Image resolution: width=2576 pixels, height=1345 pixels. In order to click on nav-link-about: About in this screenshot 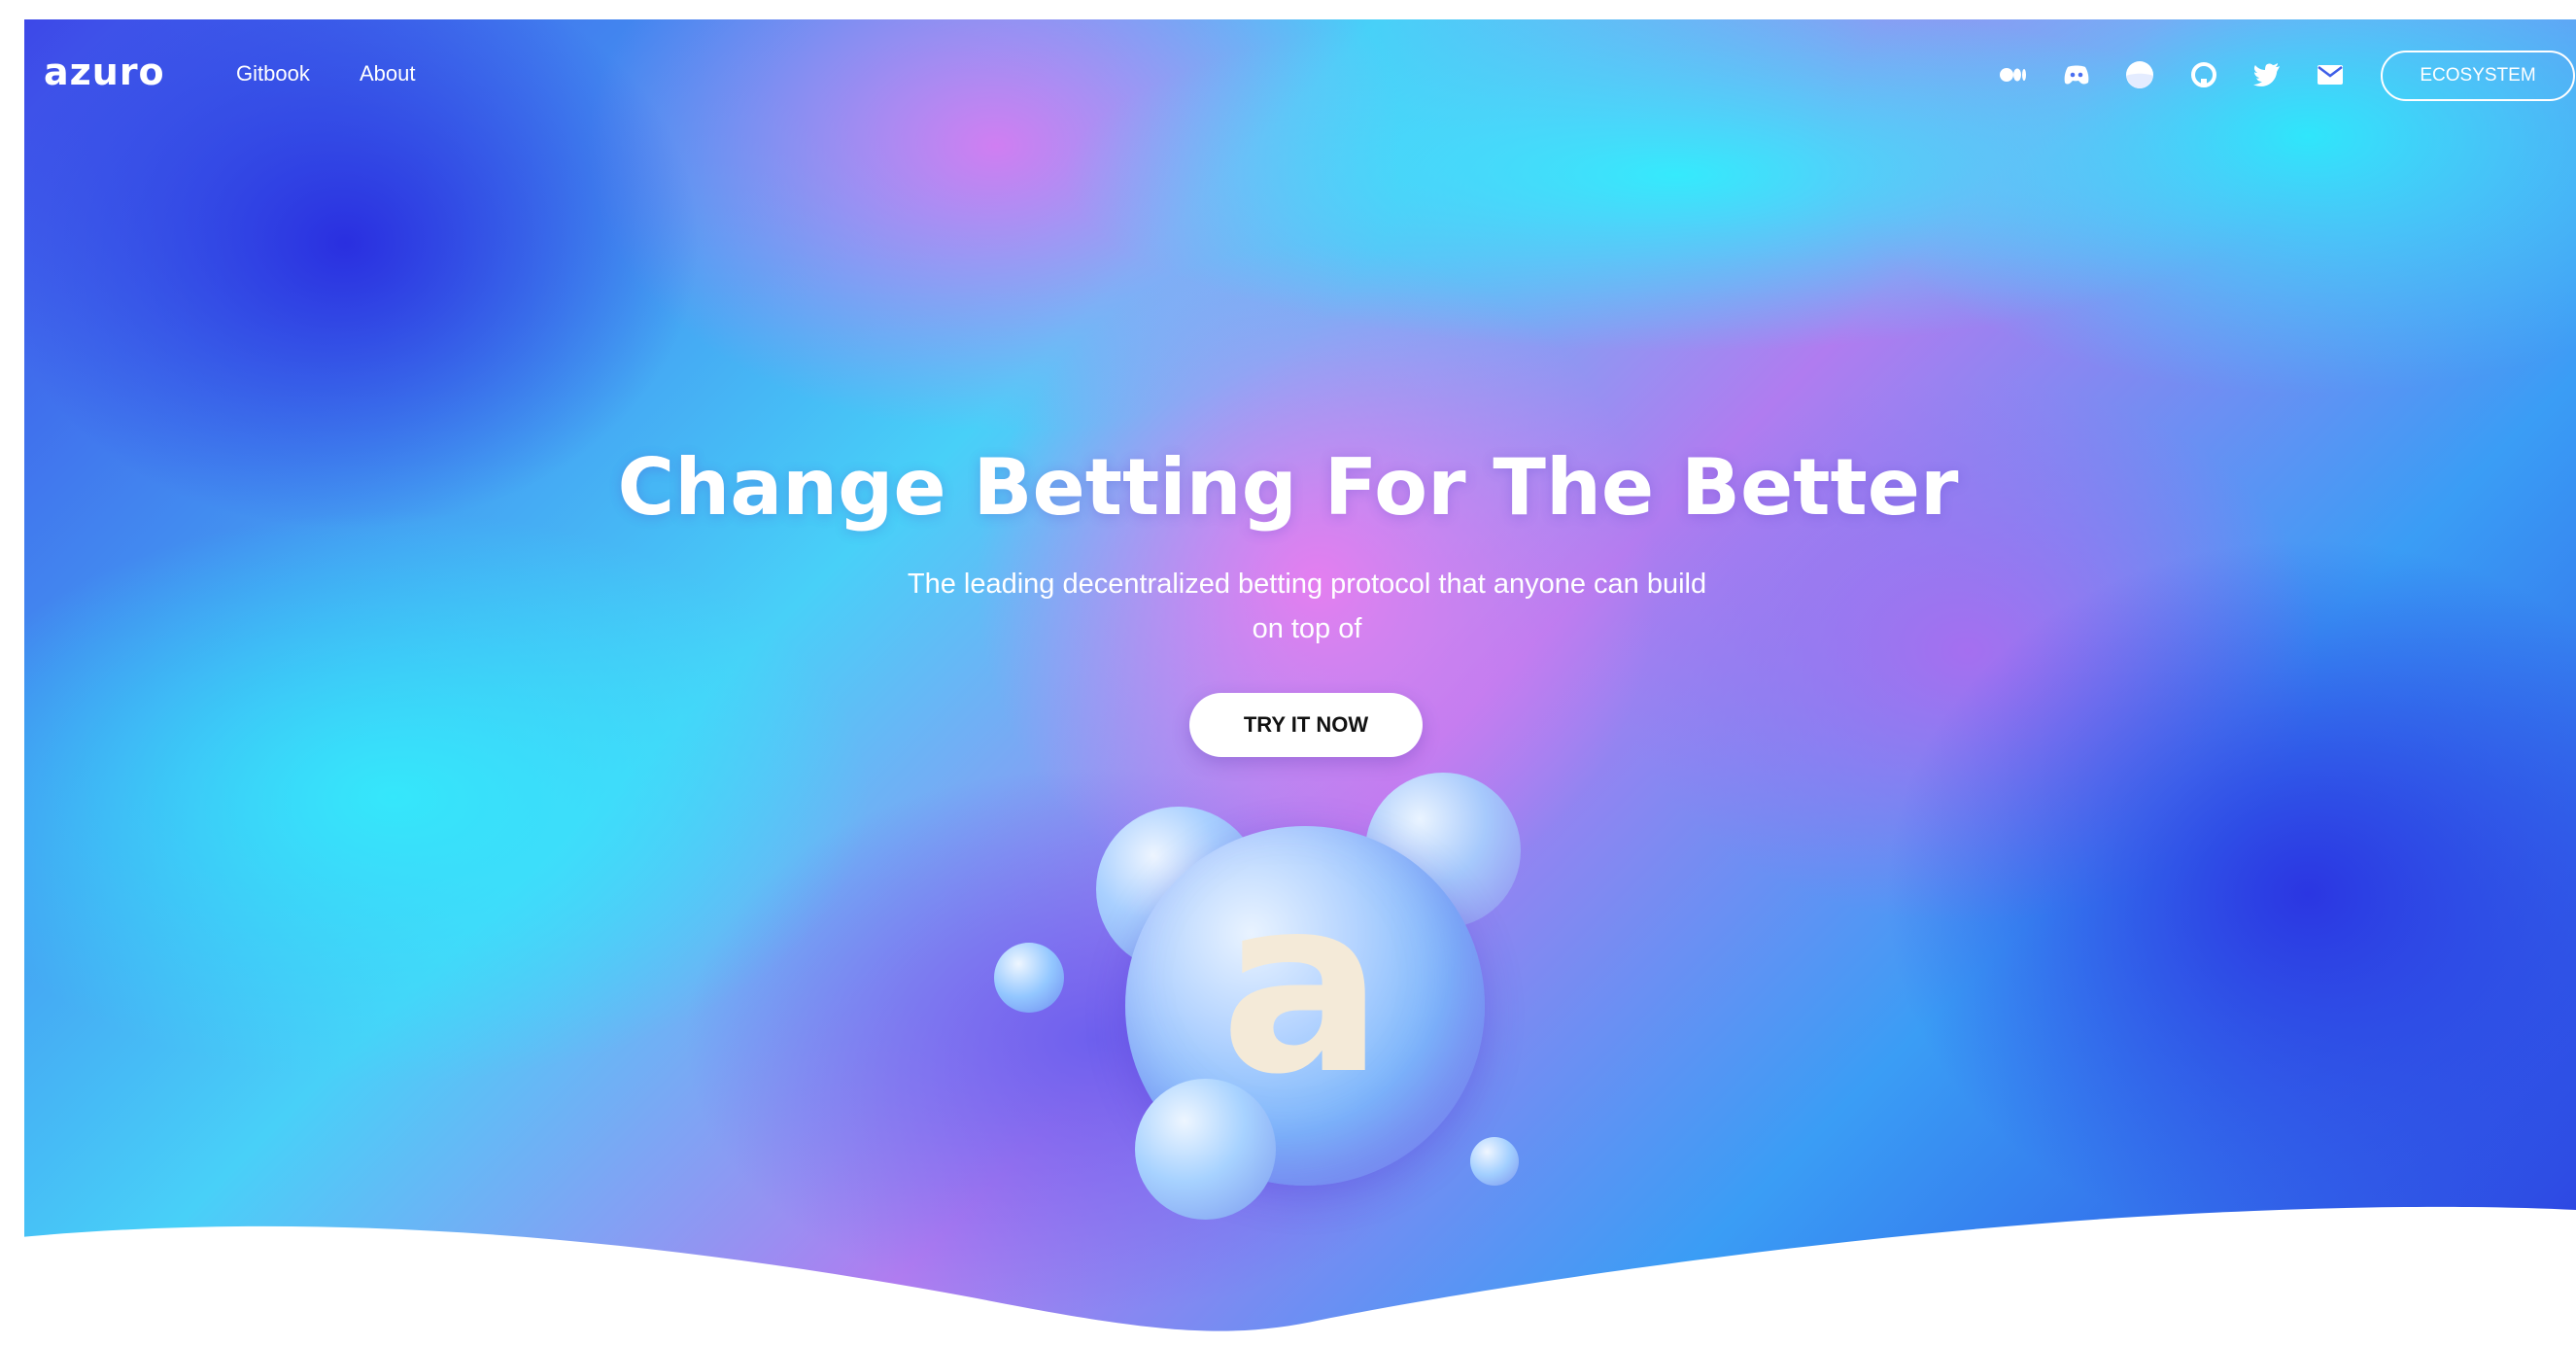, I will do `click(388, 73)`.